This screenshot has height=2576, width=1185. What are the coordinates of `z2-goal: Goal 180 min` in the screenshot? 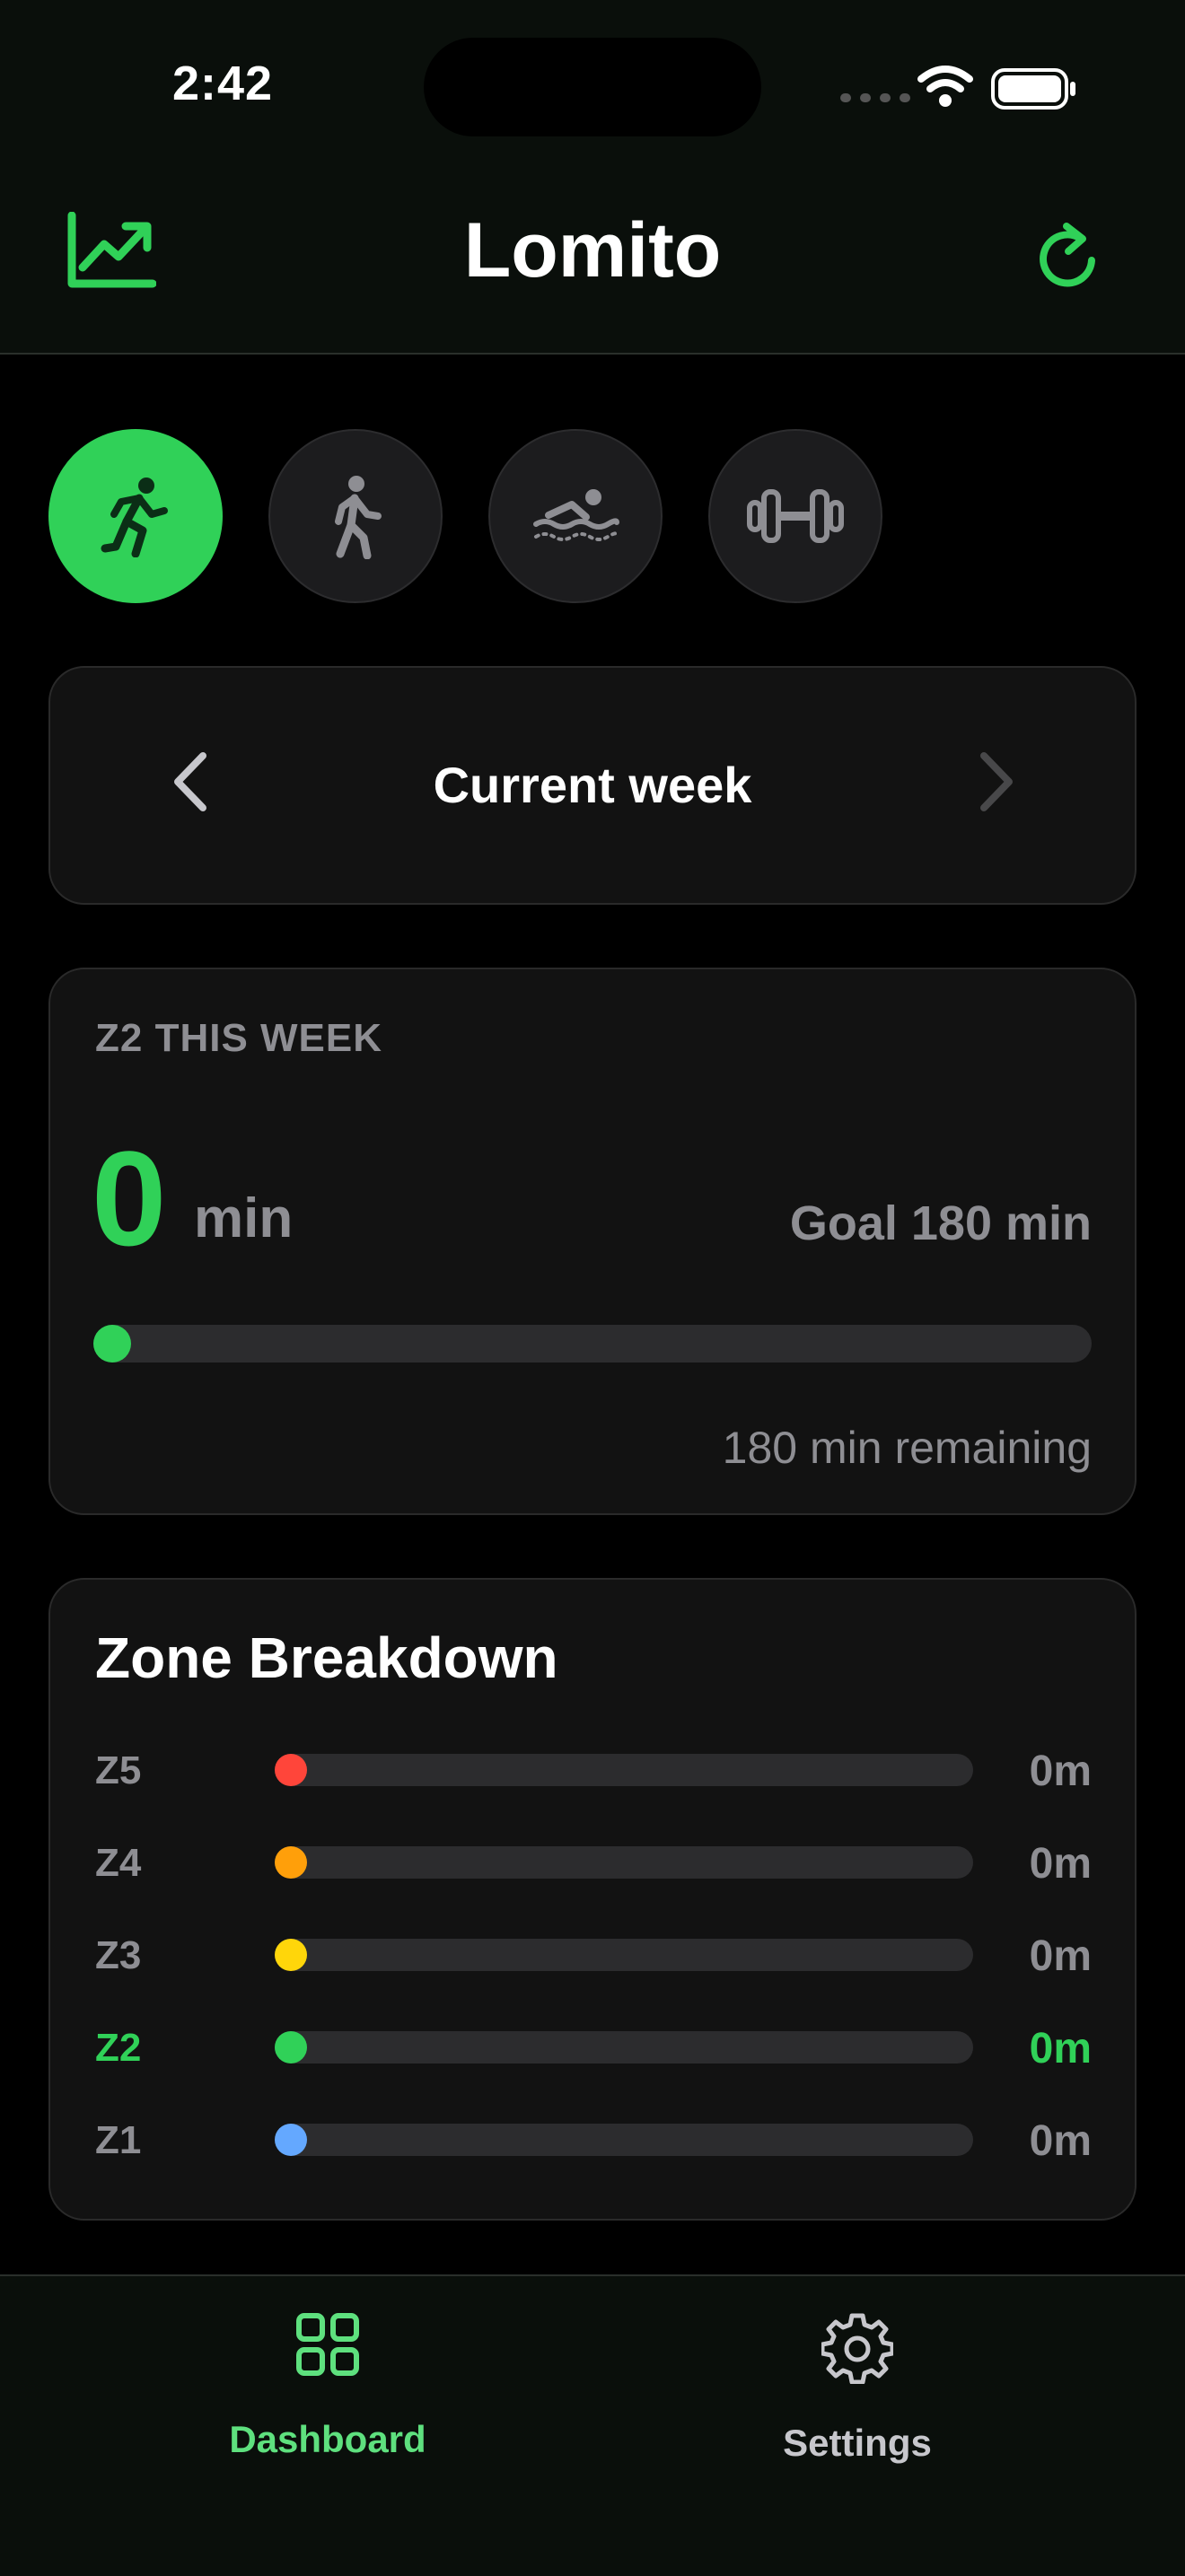 It's located at (940, 1223).